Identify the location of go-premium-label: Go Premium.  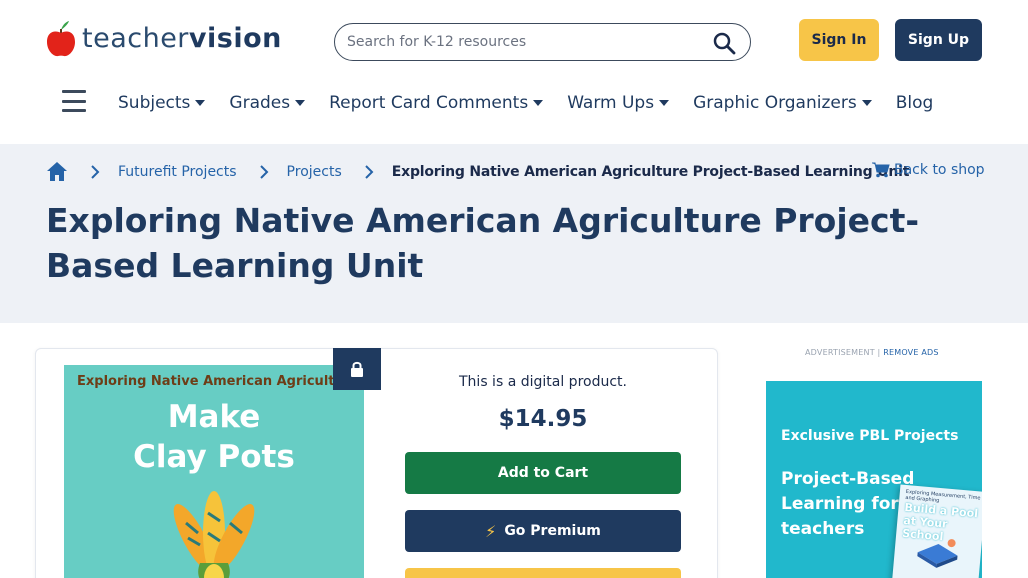
(552, 531).